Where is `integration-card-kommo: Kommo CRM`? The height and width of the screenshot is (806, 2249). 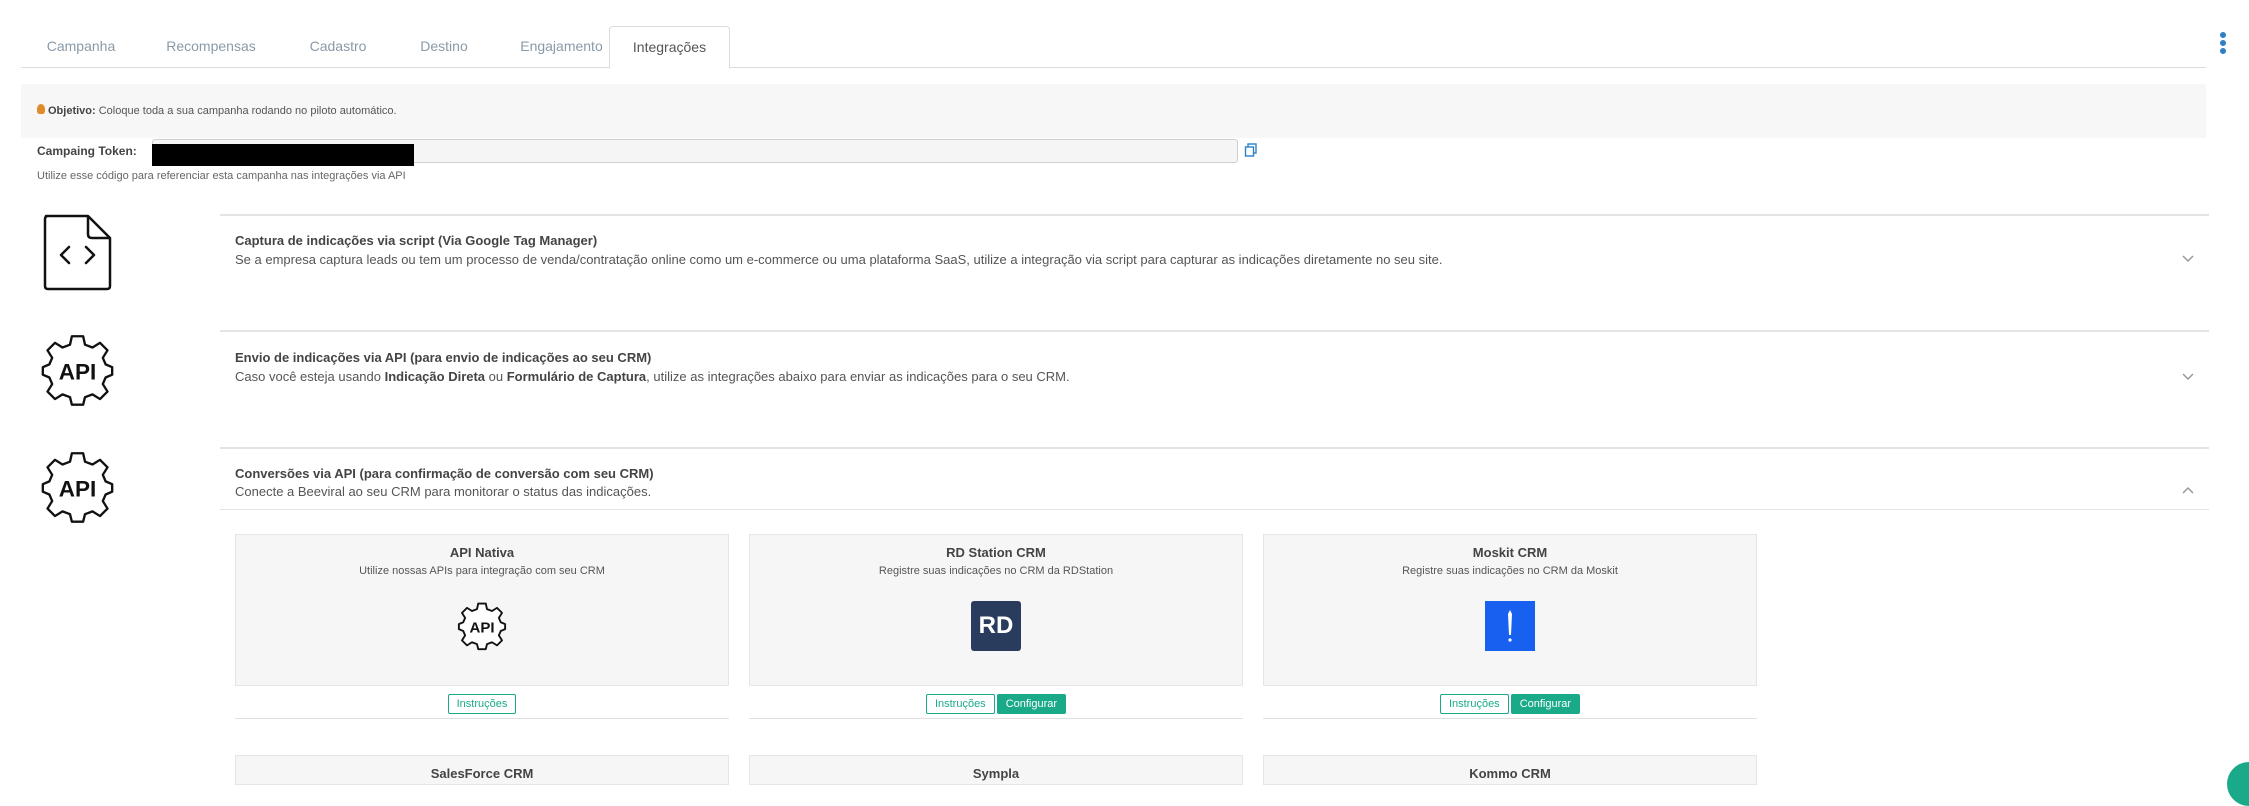 integration-card-kommo: Kommo CRM is located at coordinates (1510, 770).